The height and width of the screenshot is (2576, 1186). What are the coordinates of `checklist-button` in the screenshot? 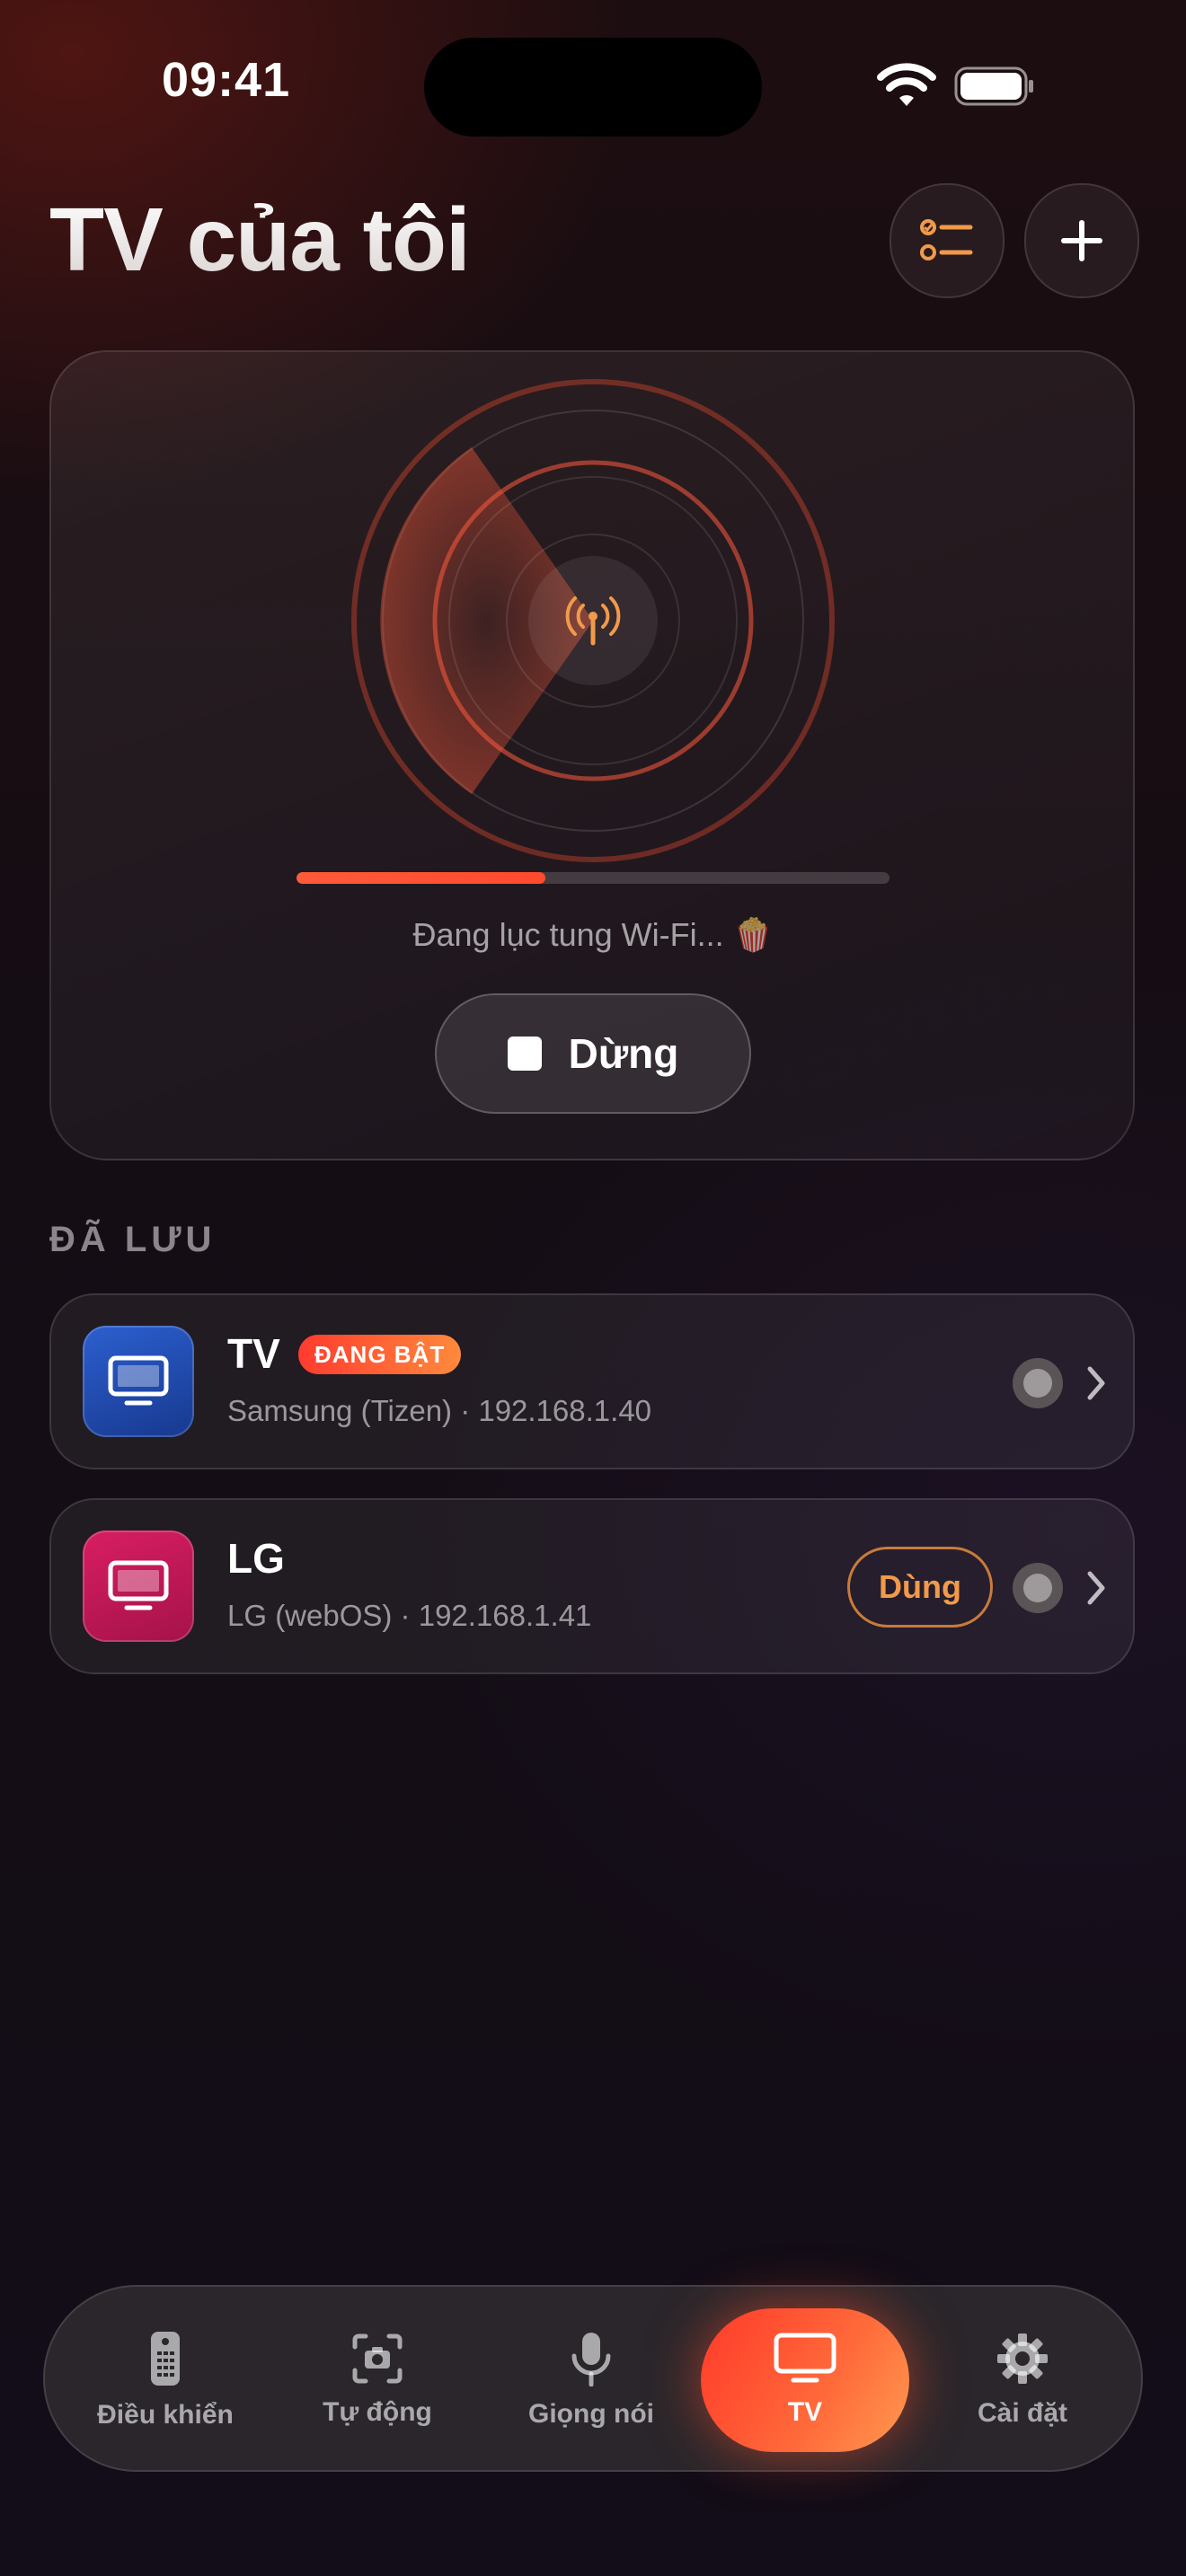 It's located at (947, 240).